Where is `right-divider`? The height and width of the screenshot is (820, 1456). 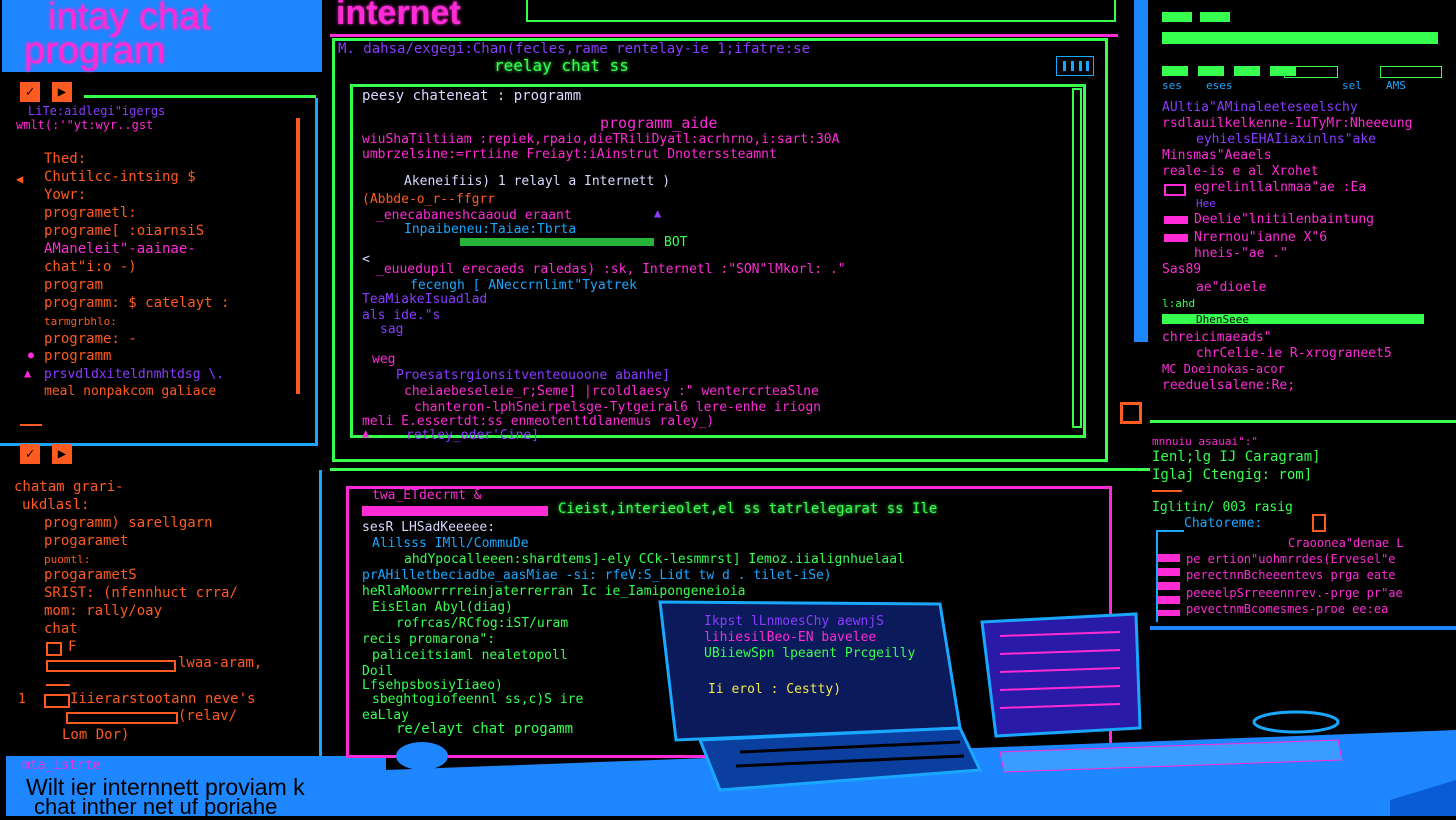 right-divider is located at coordinates (1141, 171).